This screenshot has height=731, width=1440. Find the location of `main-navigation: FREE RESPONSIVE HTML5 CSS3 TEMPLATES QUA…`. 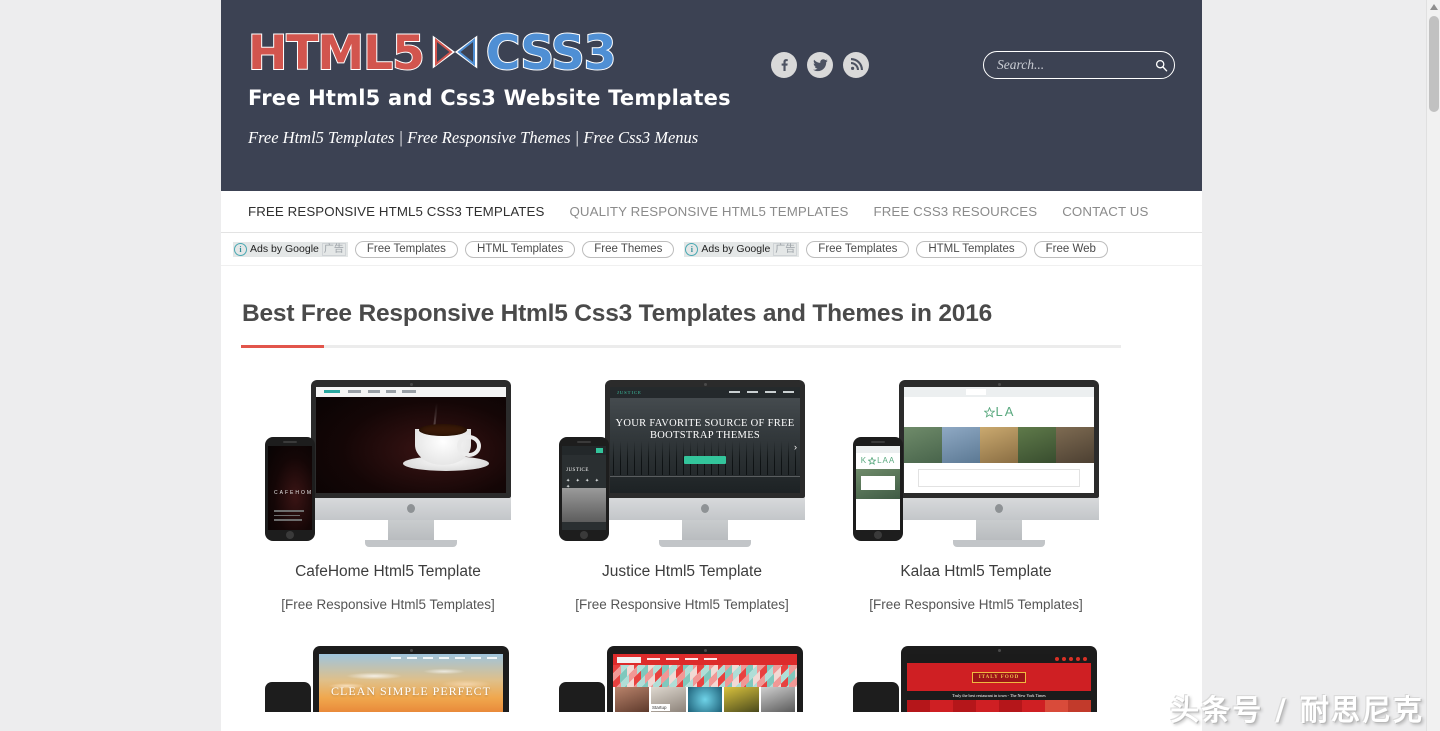

main-navigation: FREE RESPONSIVE HTML5 CSS3 TEMPLATES QUA… is located at coordinates (711, 212).